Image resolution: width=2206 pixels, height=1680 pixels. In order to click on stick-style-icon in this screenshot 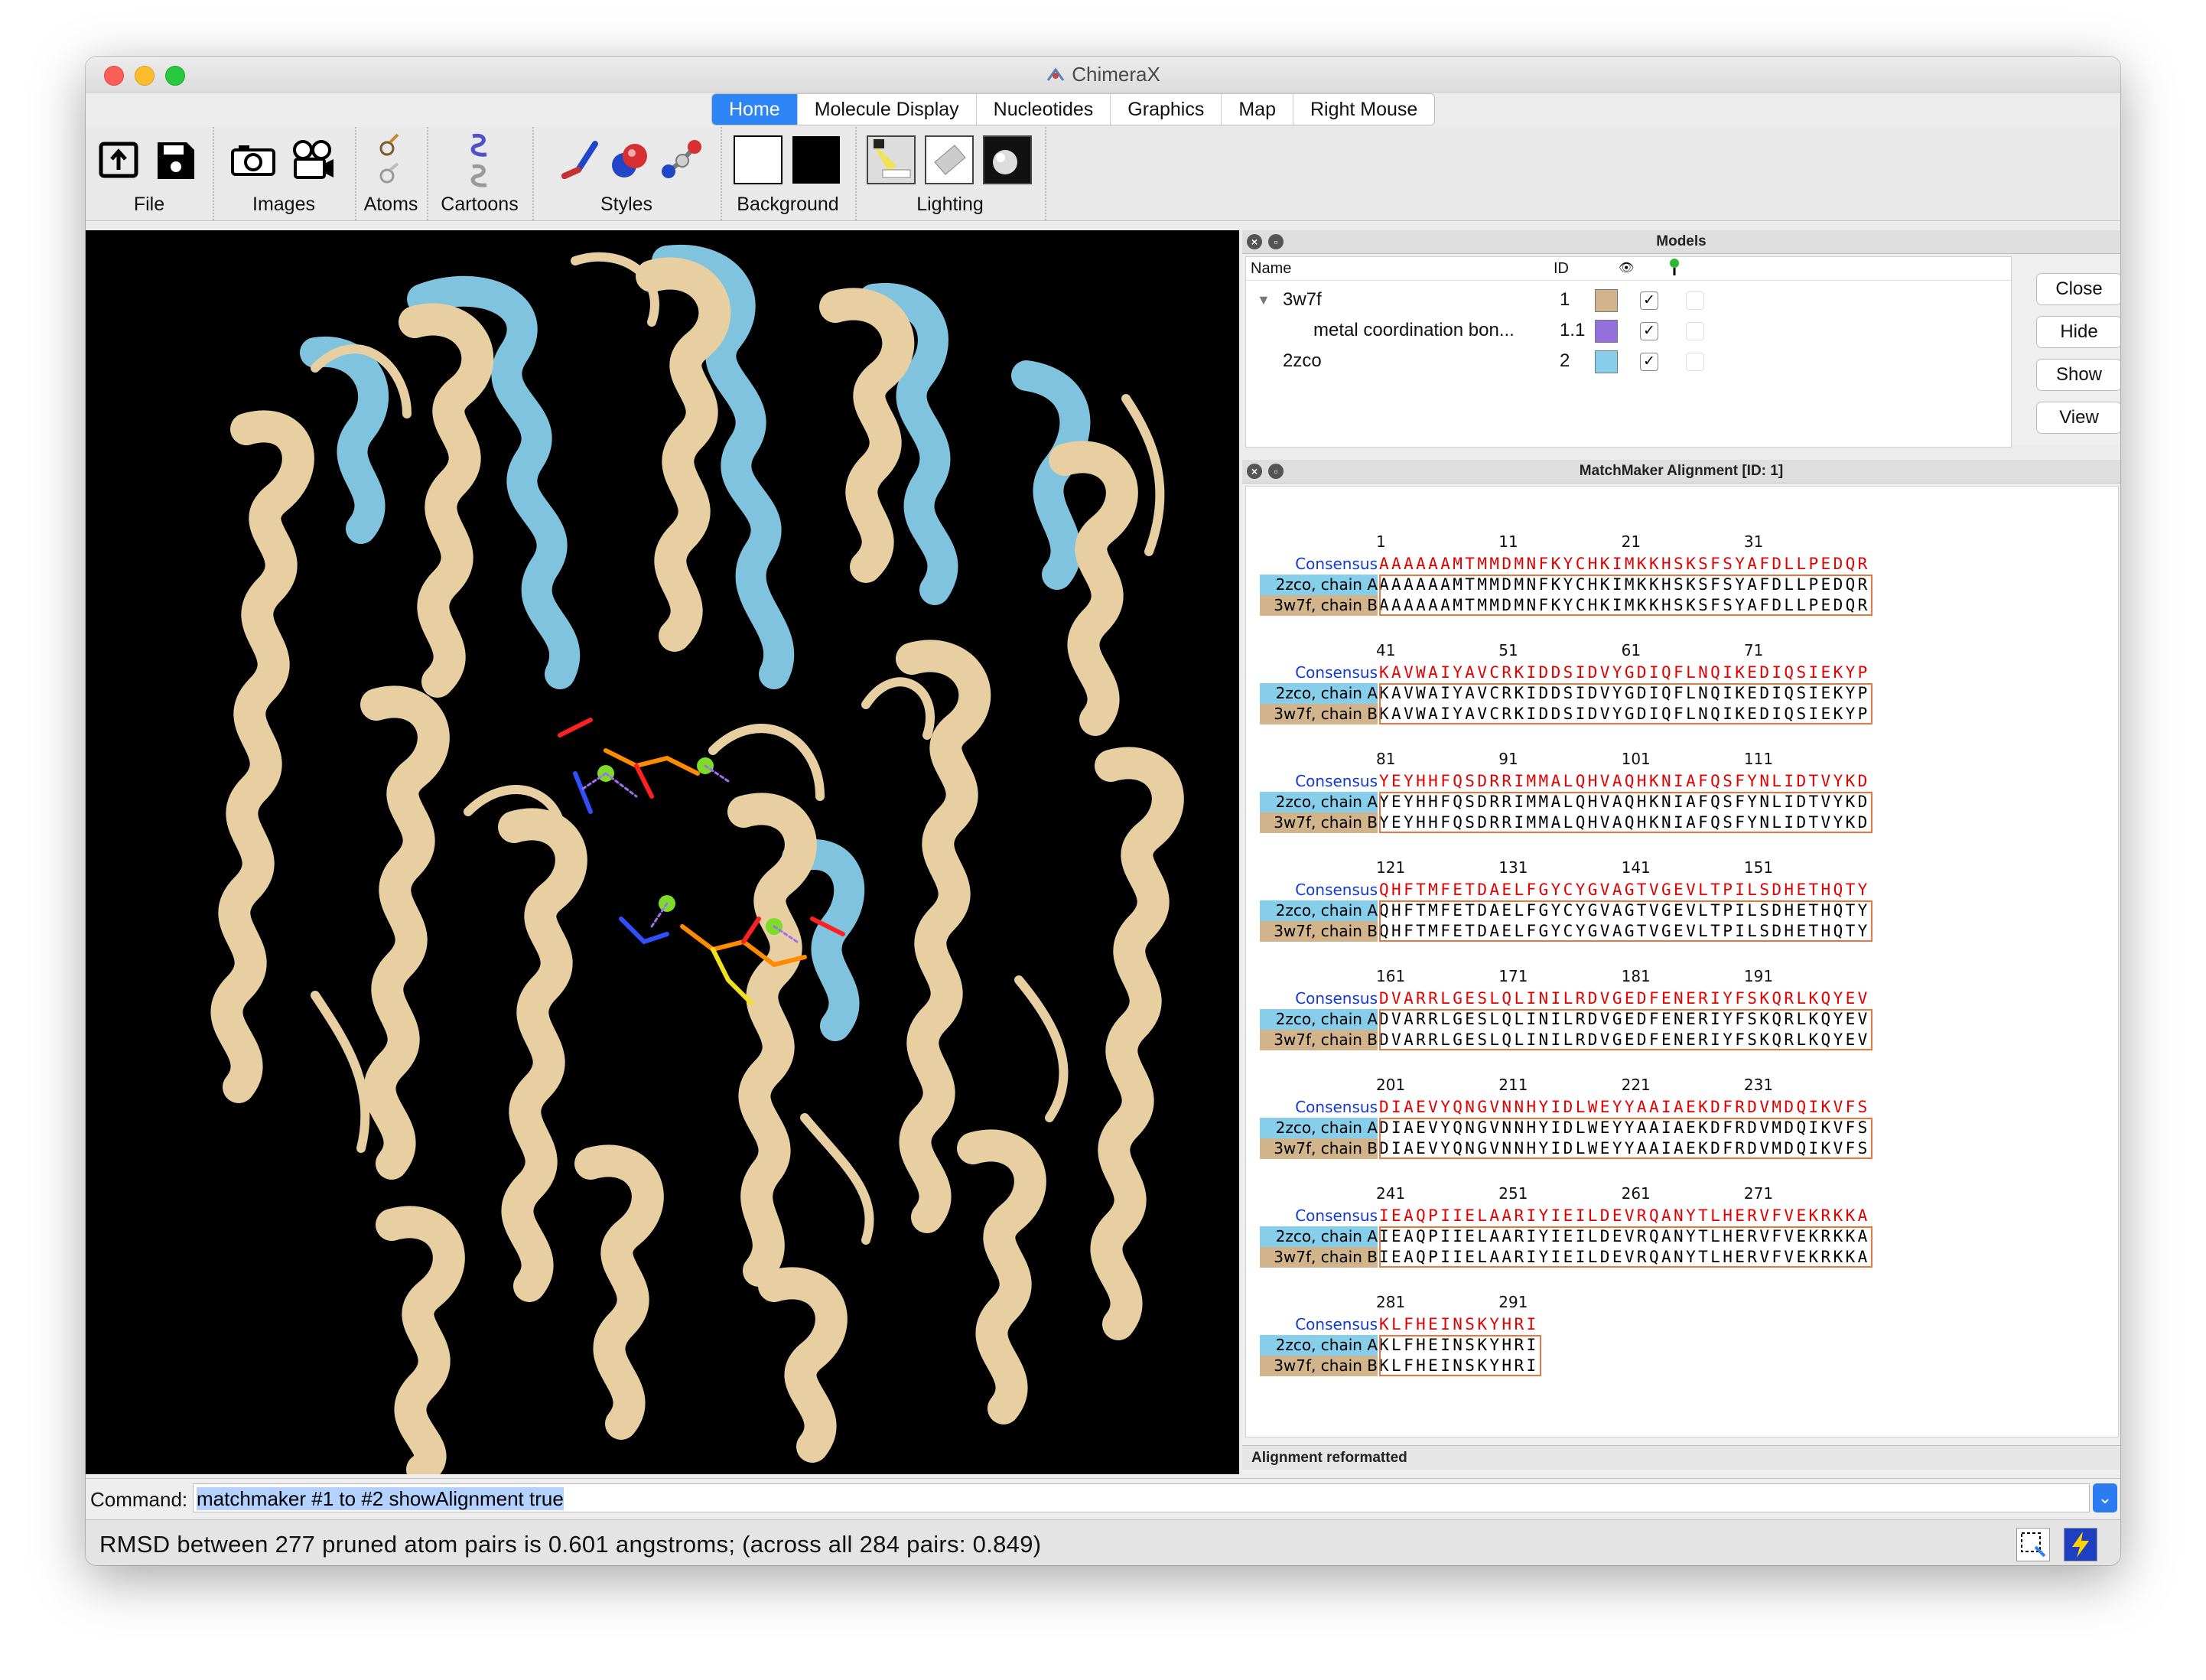, I will do `click(580, 160)`.